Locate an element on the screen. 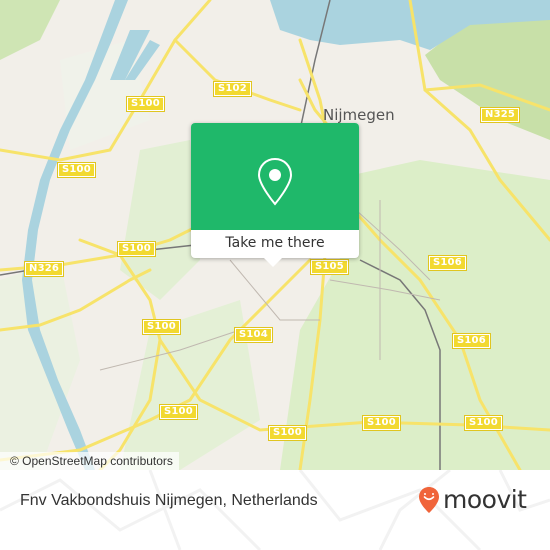 This screenshot has height=550, width=550. road-shield: S104 is located at coordinates (253, 335).